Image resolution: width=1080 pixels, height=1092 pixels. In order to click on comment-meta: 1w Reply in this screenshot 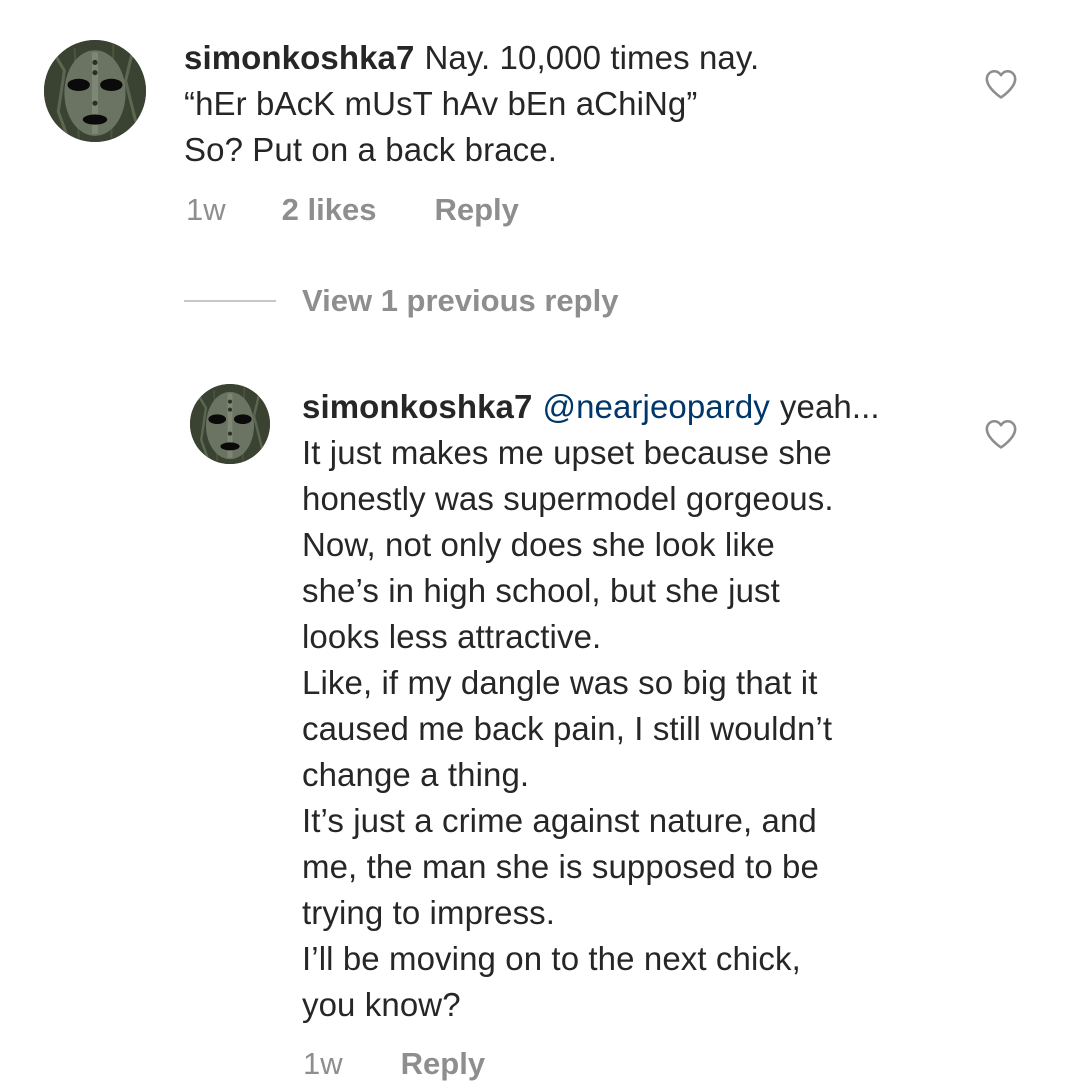, I will do `click(394, 1064)`.